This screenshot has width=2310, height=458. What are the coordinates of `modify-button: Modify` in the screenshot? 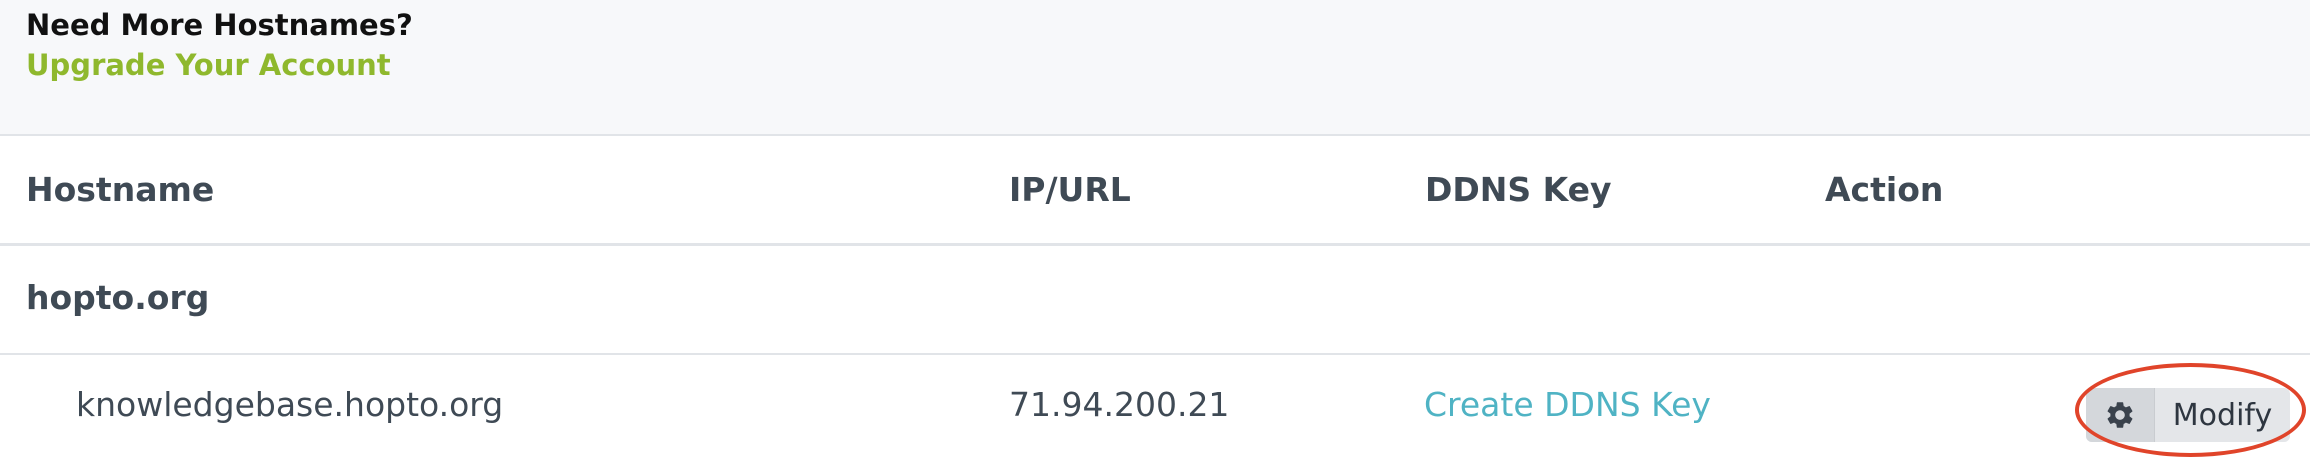 It's located at (2188, 415).